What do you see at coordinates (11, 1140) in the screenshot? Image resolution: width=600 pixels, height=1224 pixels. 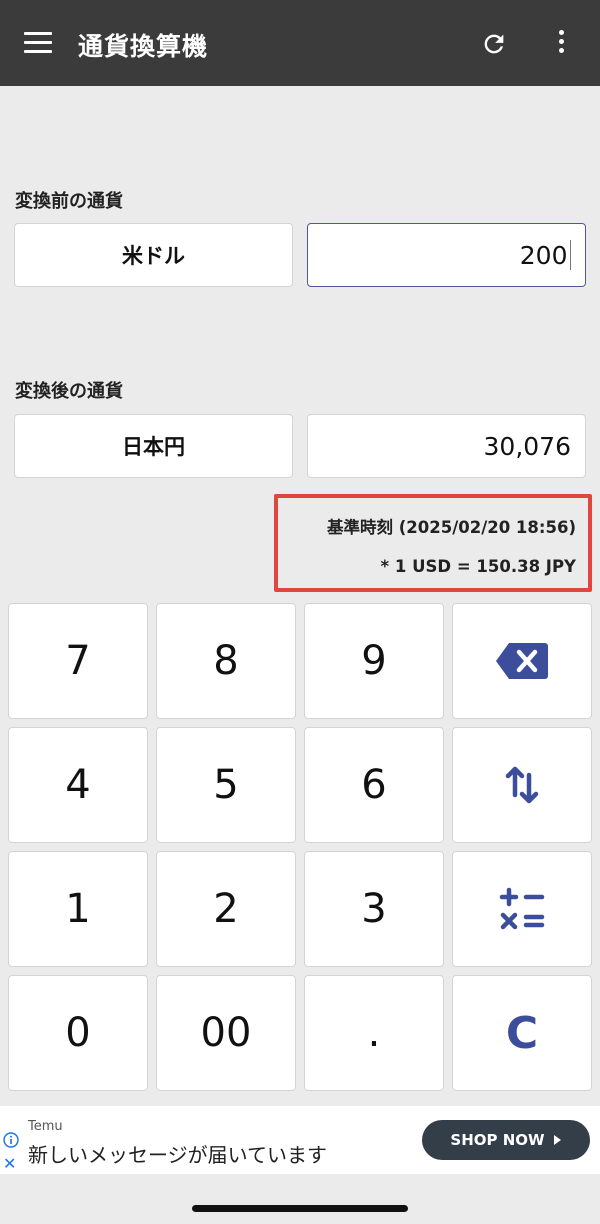 I see `info-icon` at bounding box center [11, 1140].